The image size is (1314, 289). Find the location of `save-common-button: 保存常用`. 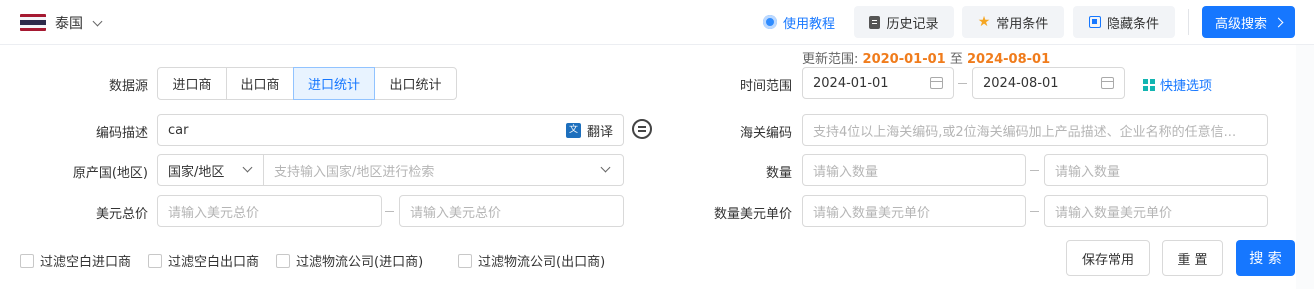

save-common-button: 保存常用 is located at coordinates (1108, 258).